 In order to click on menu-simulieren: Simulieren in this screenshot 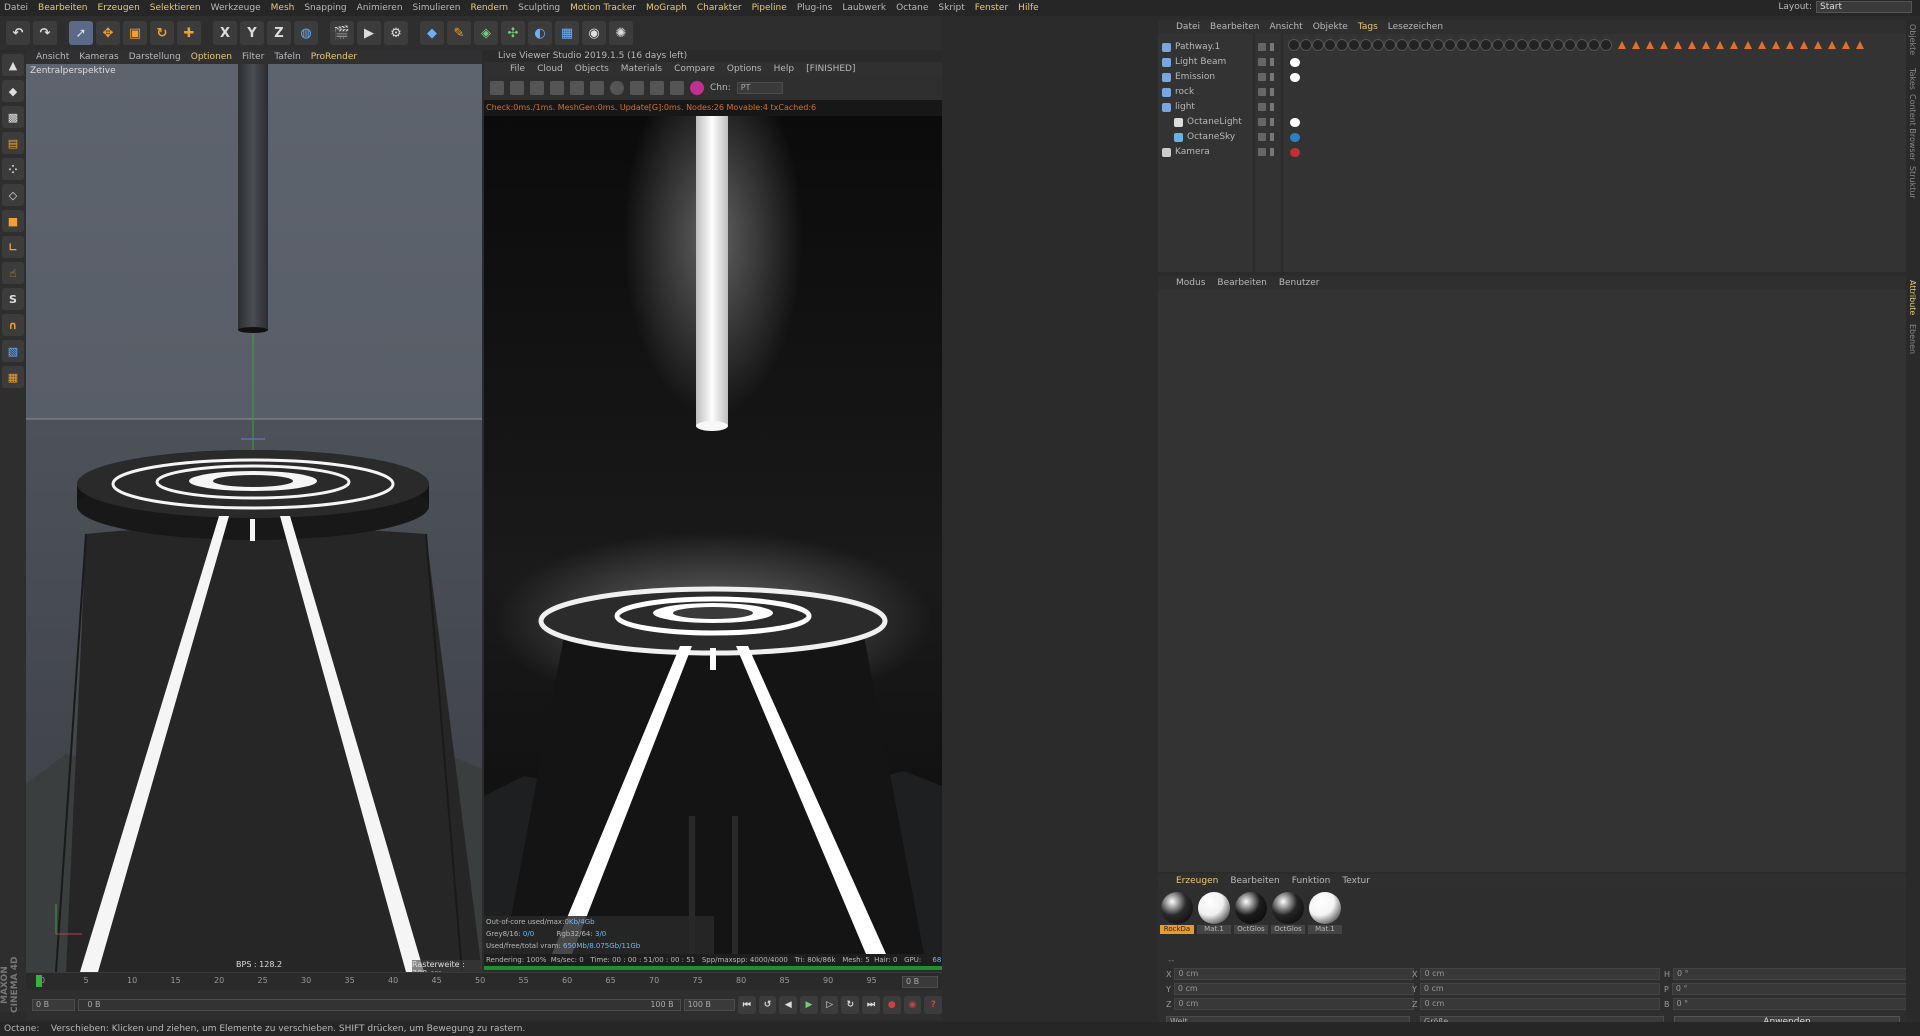, I will do `click(437, 8)`.